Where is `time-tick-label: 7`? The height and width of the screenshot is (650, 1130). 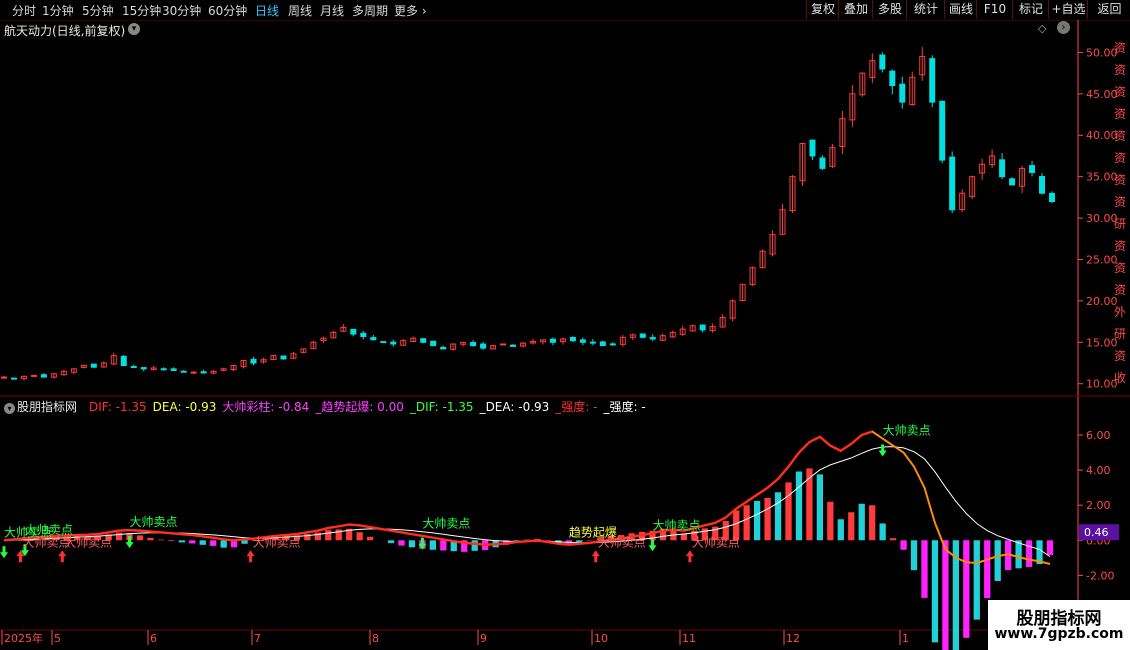 time-tick-label: 7 is located at coordinates (257, 638).